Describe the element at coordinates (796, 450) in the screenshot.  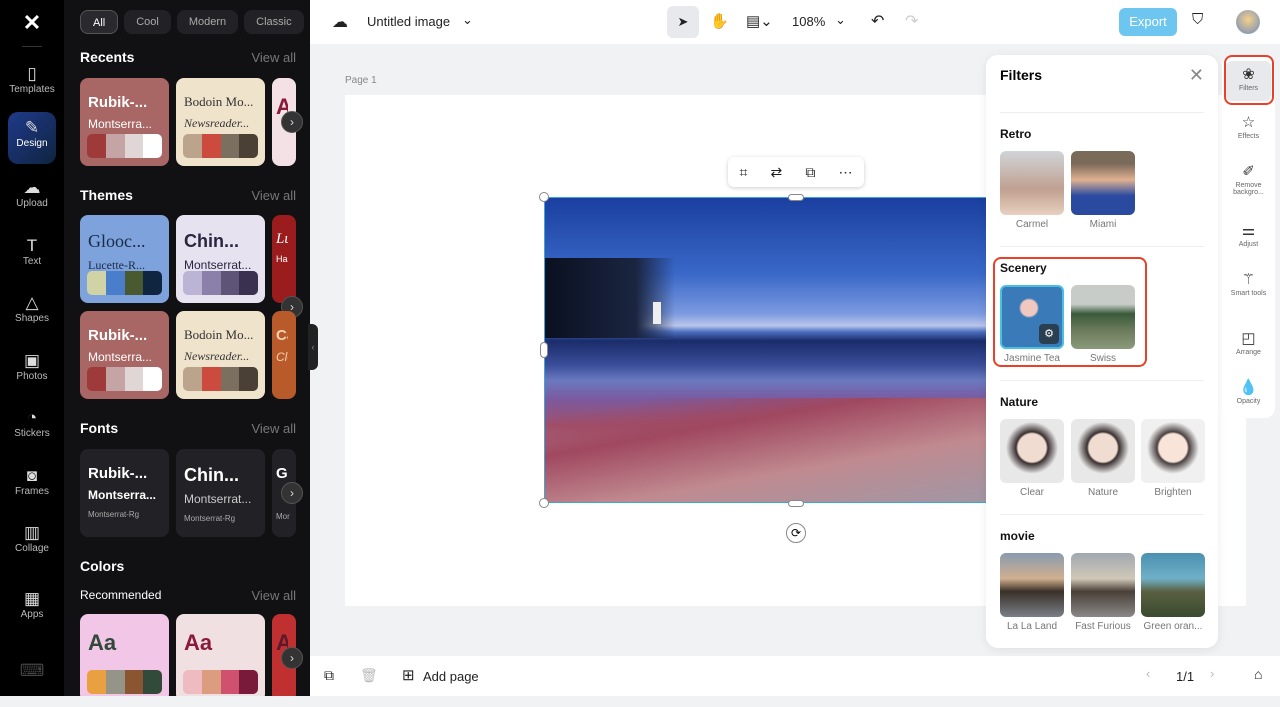
I see `pebbles` at that location.